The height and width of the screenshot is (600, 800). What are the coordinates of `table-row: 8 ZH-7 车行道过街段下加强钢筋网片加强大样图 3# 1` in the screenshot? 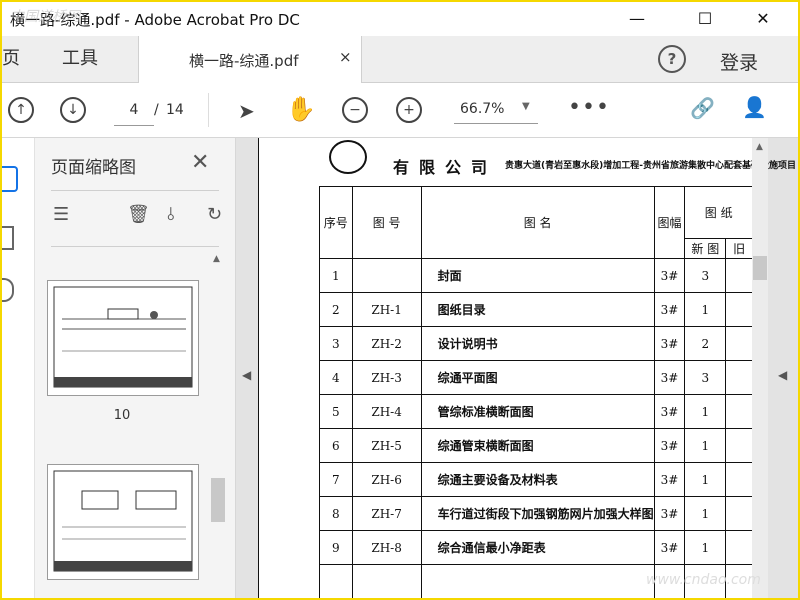 It's located at (536, 513).